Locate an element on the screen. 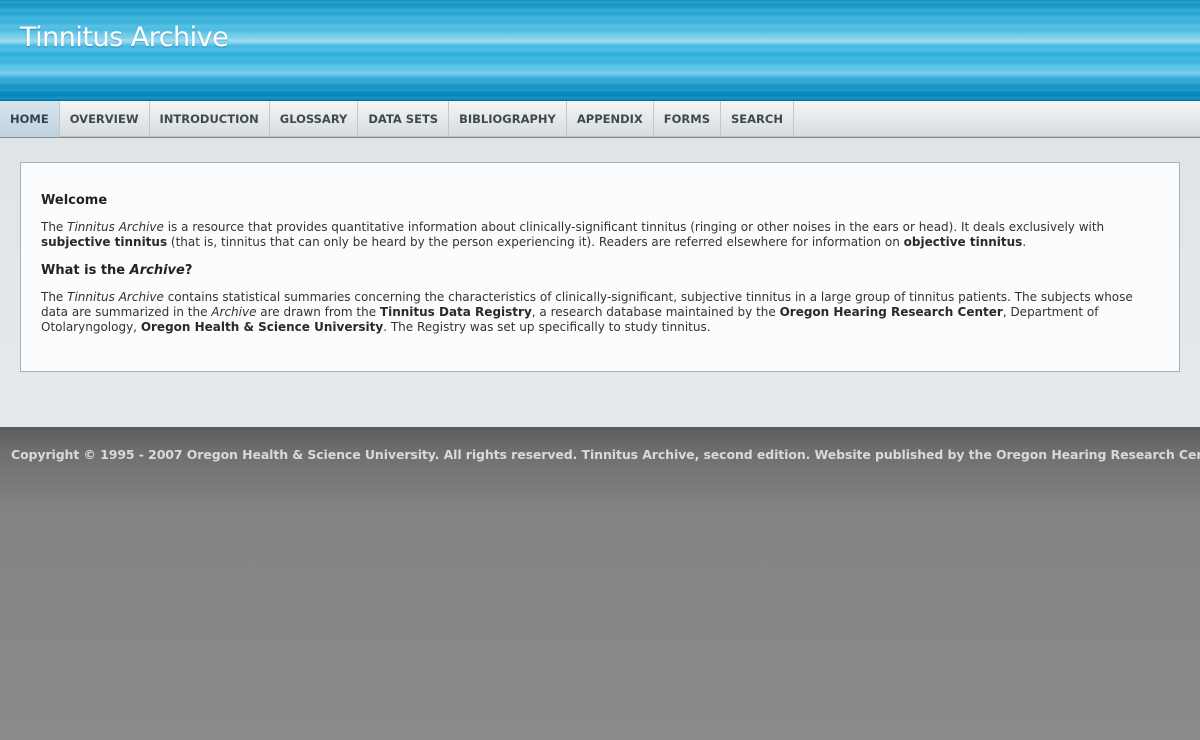 This screenshot has width=1200, height=740. text: , a research database maintained by the is located at coordinates (655, 312).